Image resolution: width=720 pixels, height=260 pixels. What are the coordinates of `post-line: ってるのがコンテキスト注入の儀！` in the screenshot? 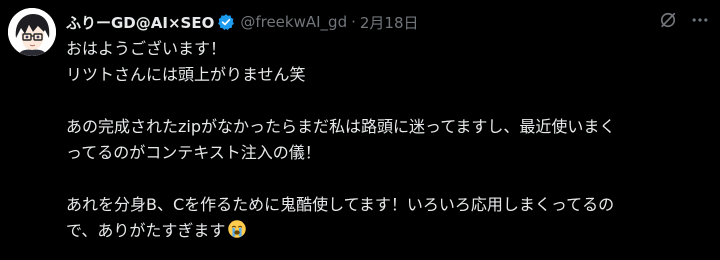 It's located at (193, 152).